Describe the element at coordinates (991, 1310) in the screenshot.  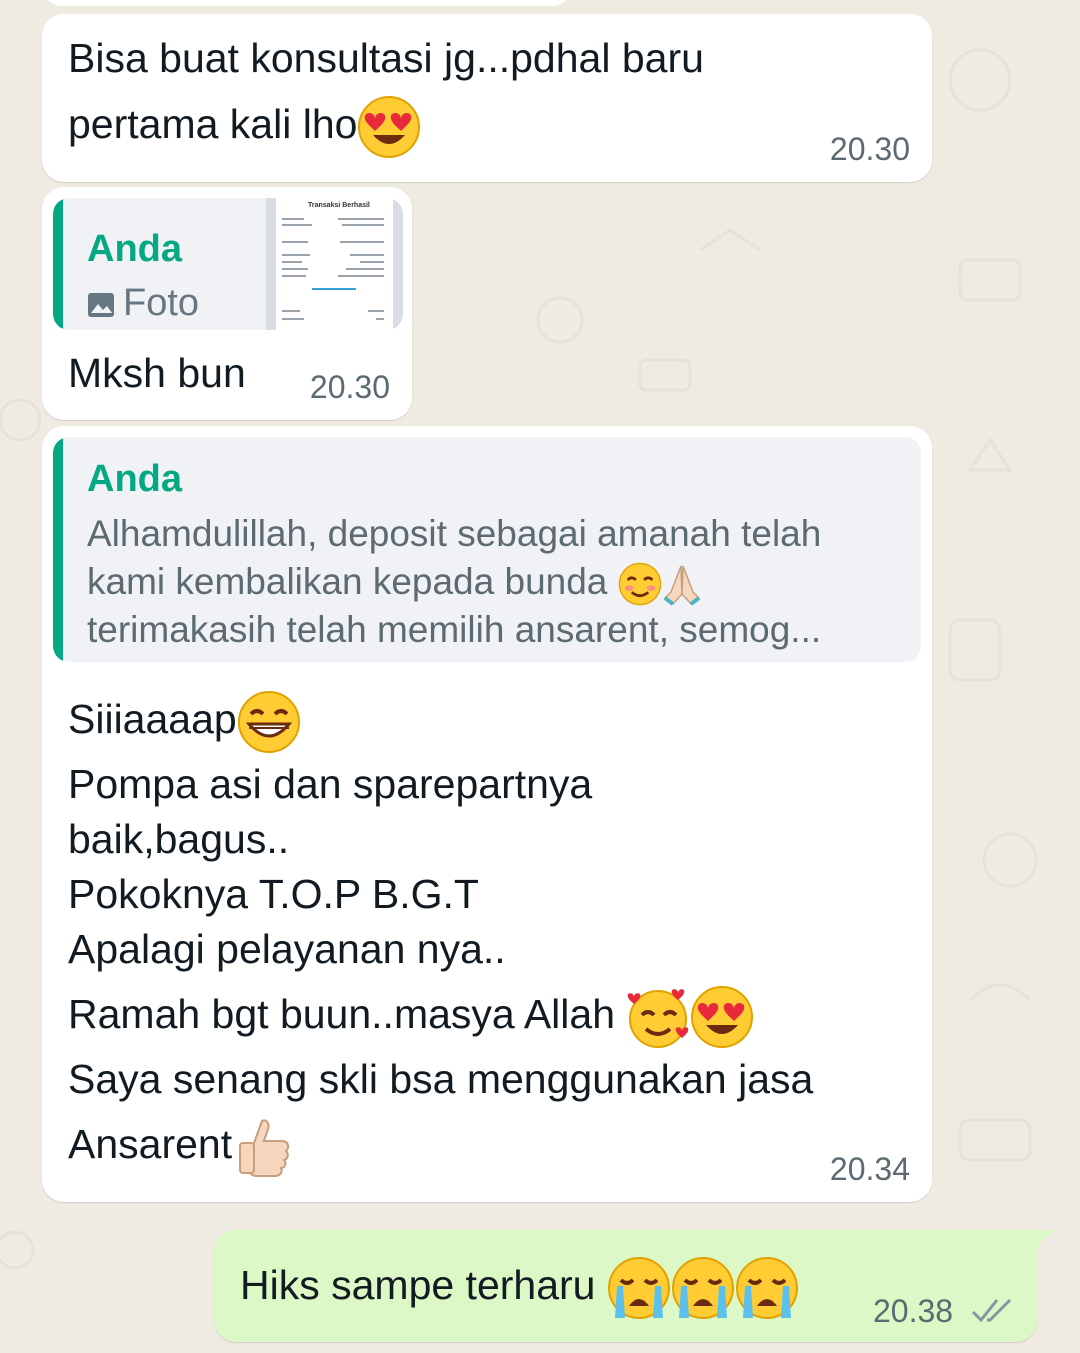
I see `read-receipt-ticks-icon` at that location.